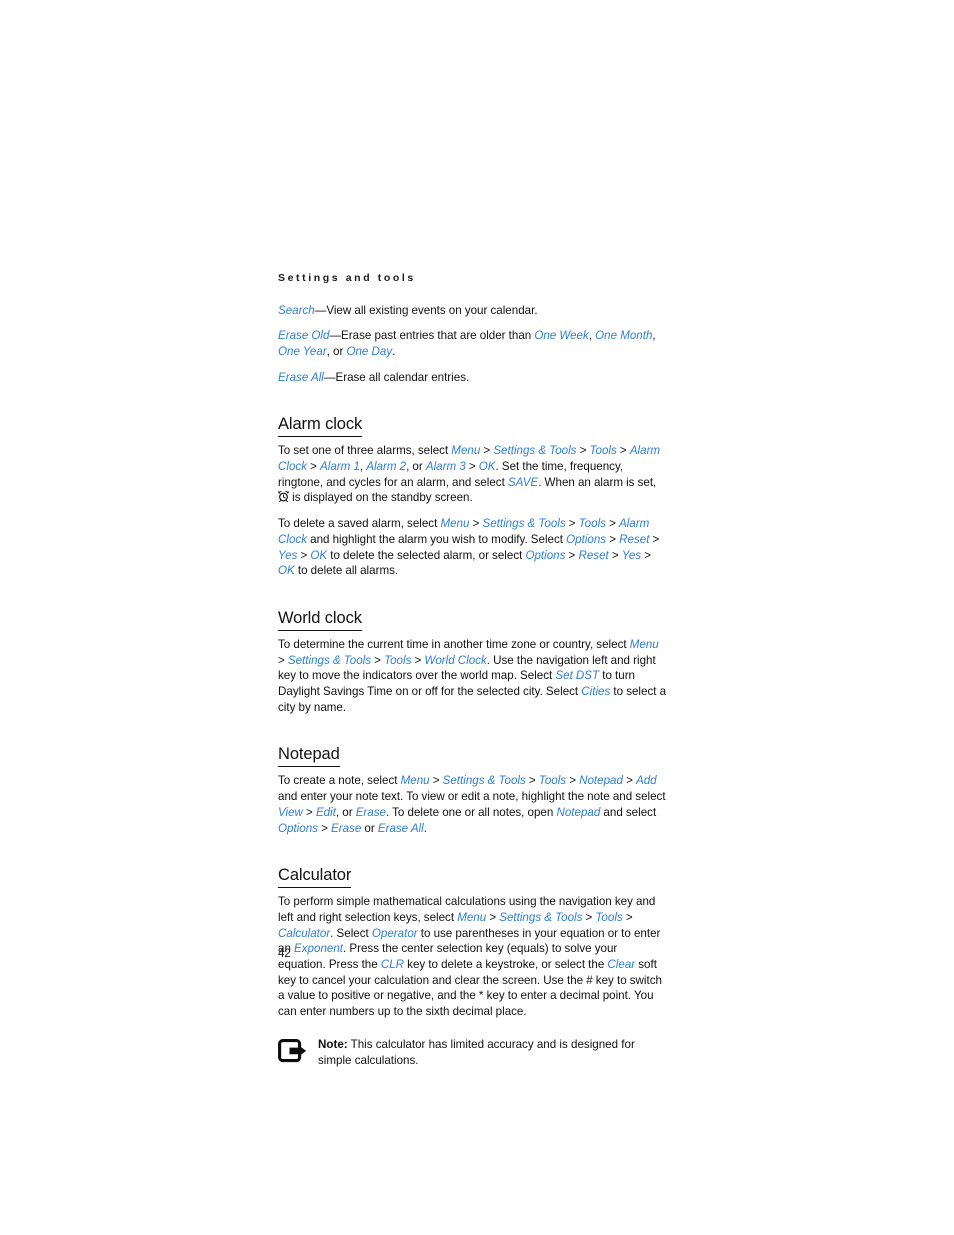 This screenshot has height=1235, width=954. I want to click on menu-path-link: View, so click(290, 812).